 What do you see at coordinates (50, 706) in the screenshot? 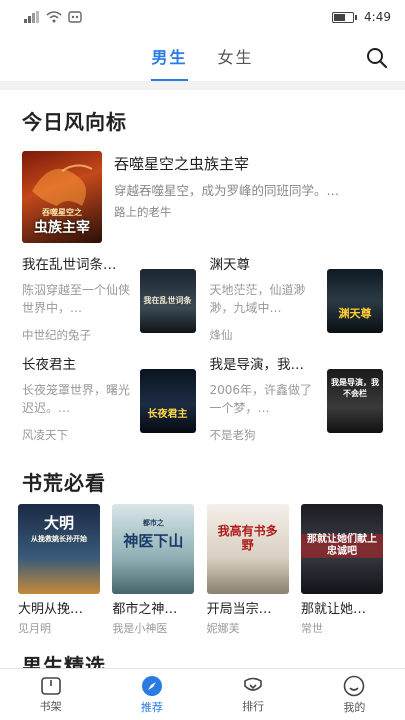
I see `nav-label: 书架` at bounding box center [50, 706].